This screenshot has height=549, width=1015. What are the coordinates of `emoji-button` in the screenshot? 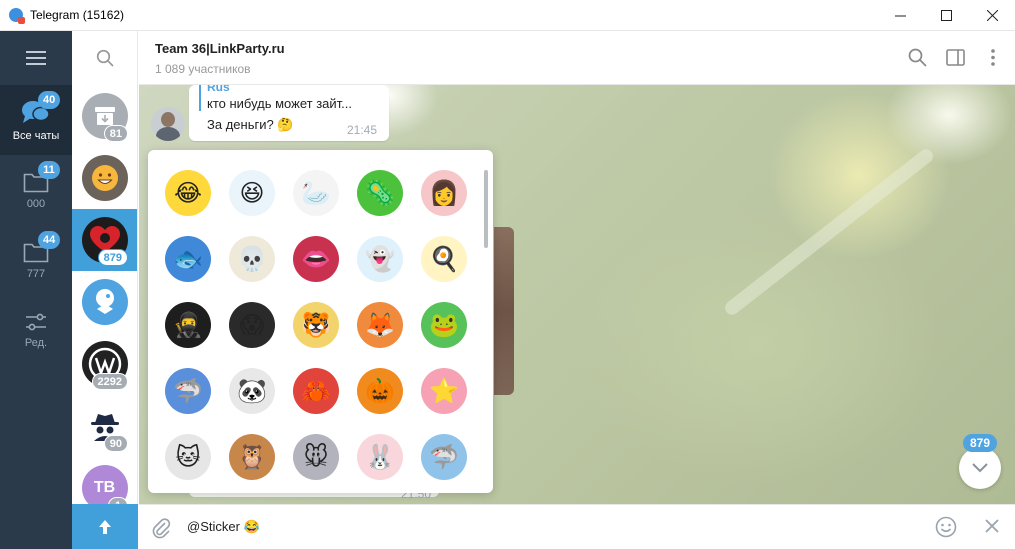 It's located at (946, 528).